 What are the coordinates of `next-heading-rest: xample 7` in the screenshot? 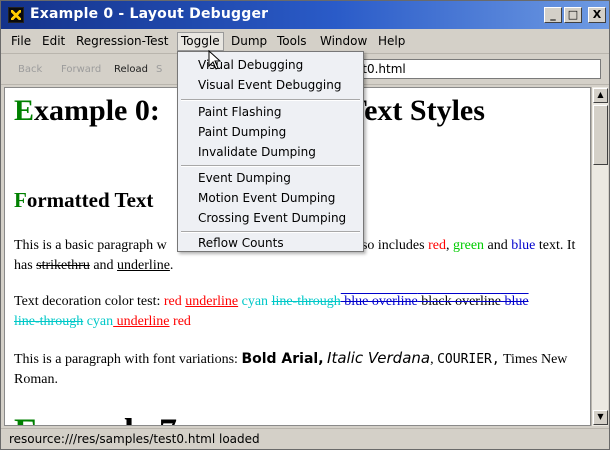 It's located at (107, 418).